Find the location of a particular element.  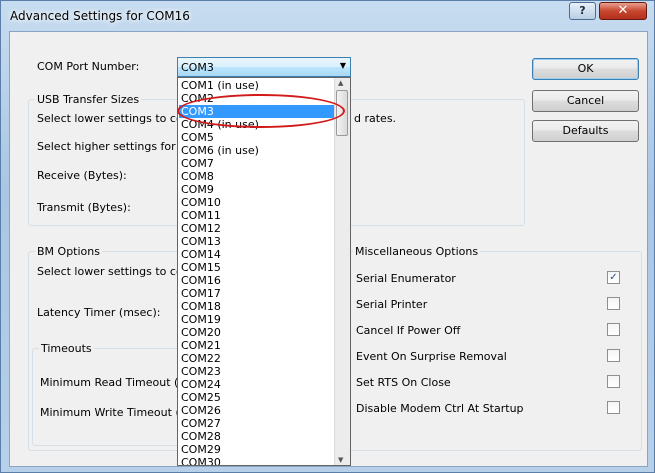

dropdown-option: COM11 is located at coordinates (256, 215).